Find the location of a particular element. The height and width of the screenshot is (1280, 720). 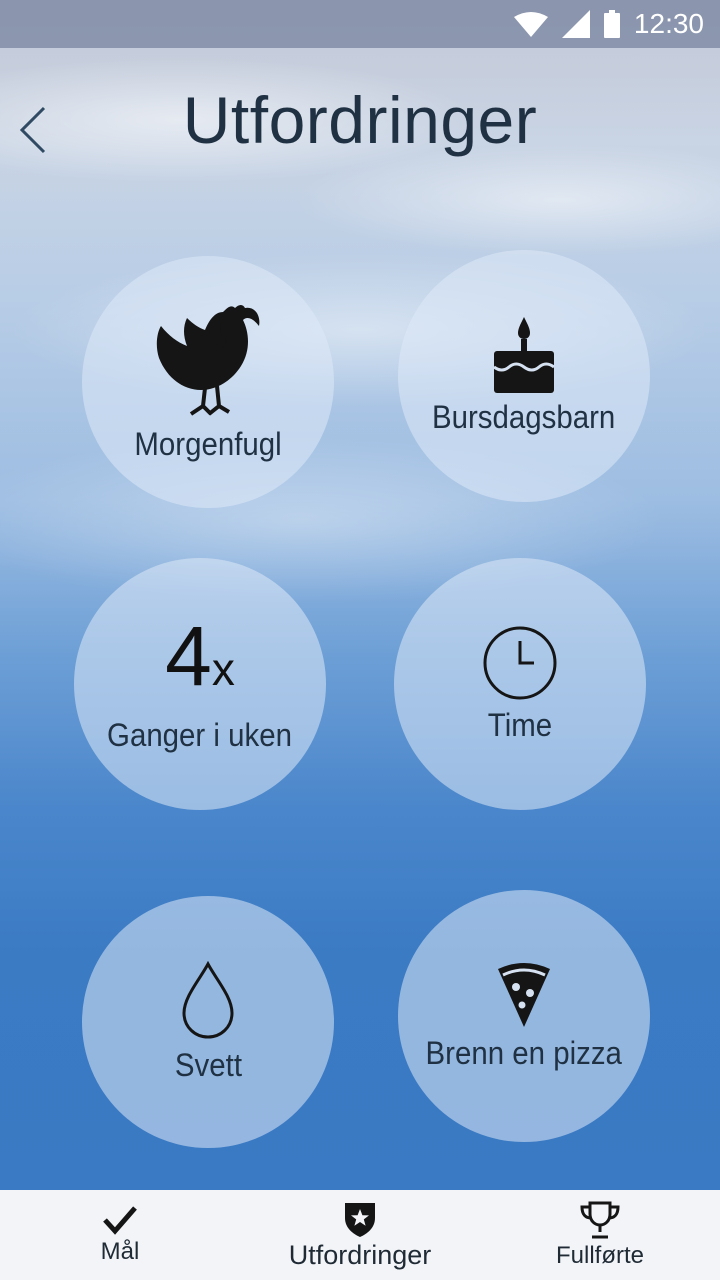

page-title: Utfordringer is located at coordinates (360, 120).